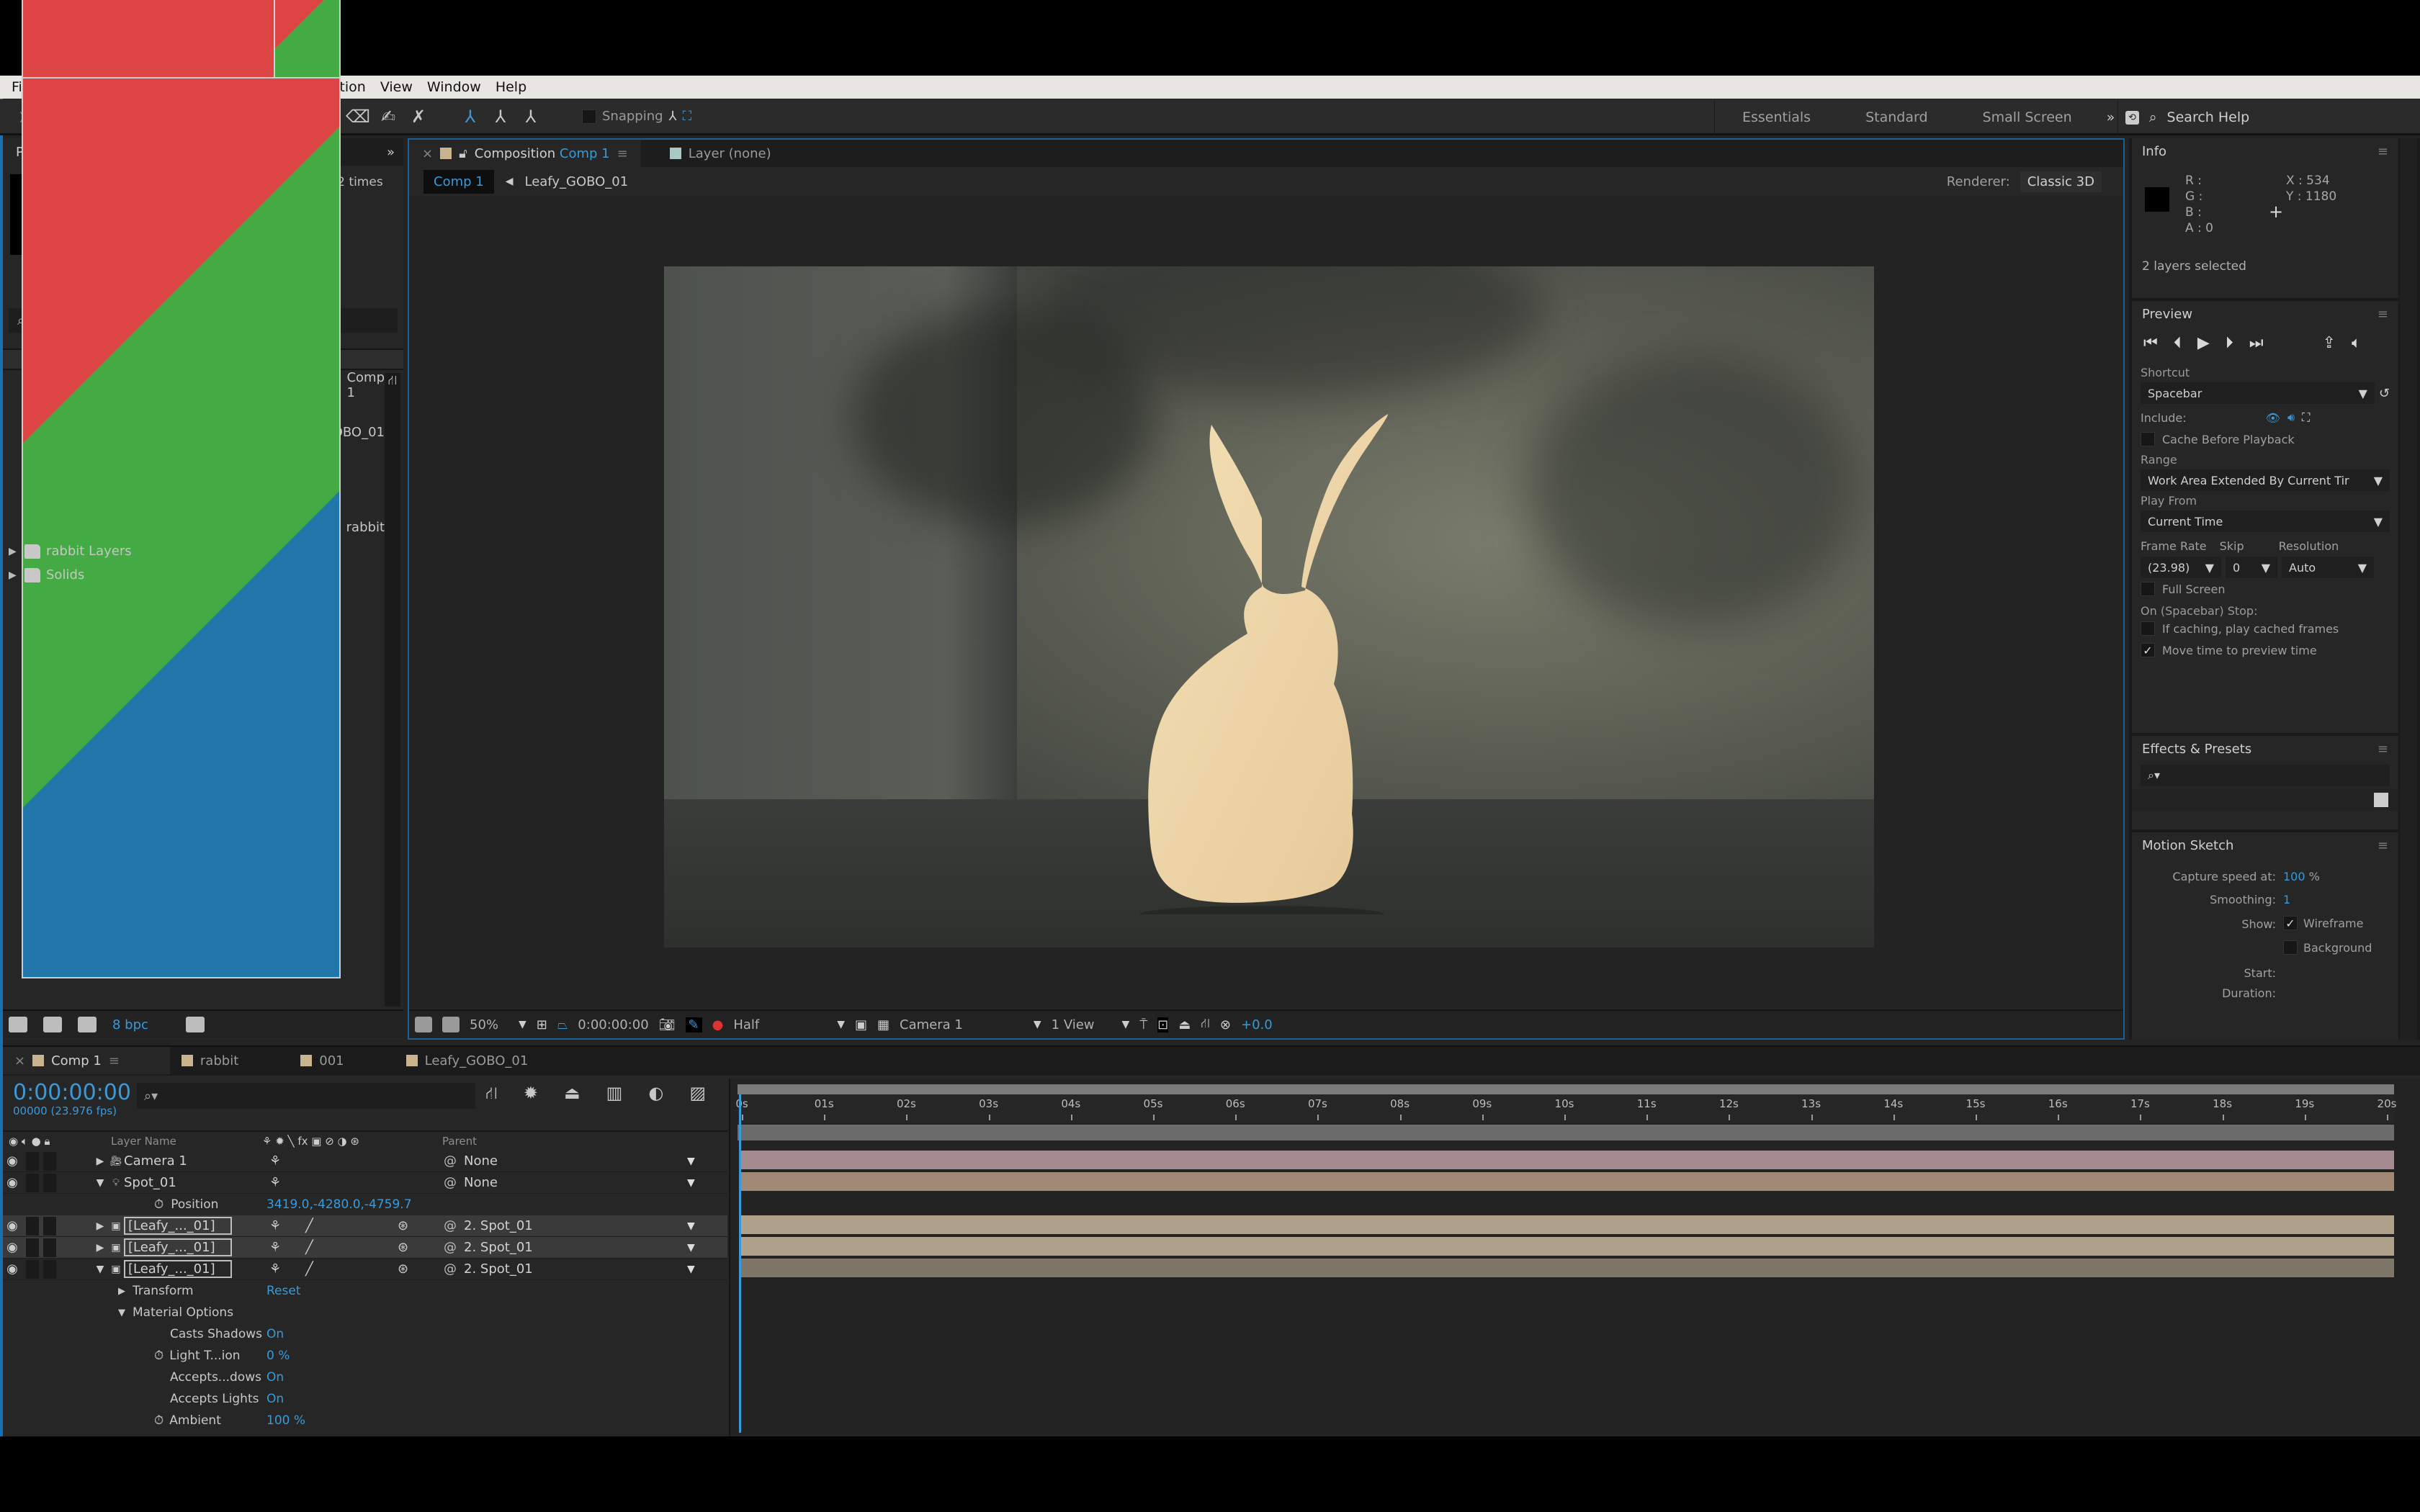  Describe the element at coordinates (388, 116) in the screenshot. I see `roto-brush-tool-icon: ✍︎` at that location.